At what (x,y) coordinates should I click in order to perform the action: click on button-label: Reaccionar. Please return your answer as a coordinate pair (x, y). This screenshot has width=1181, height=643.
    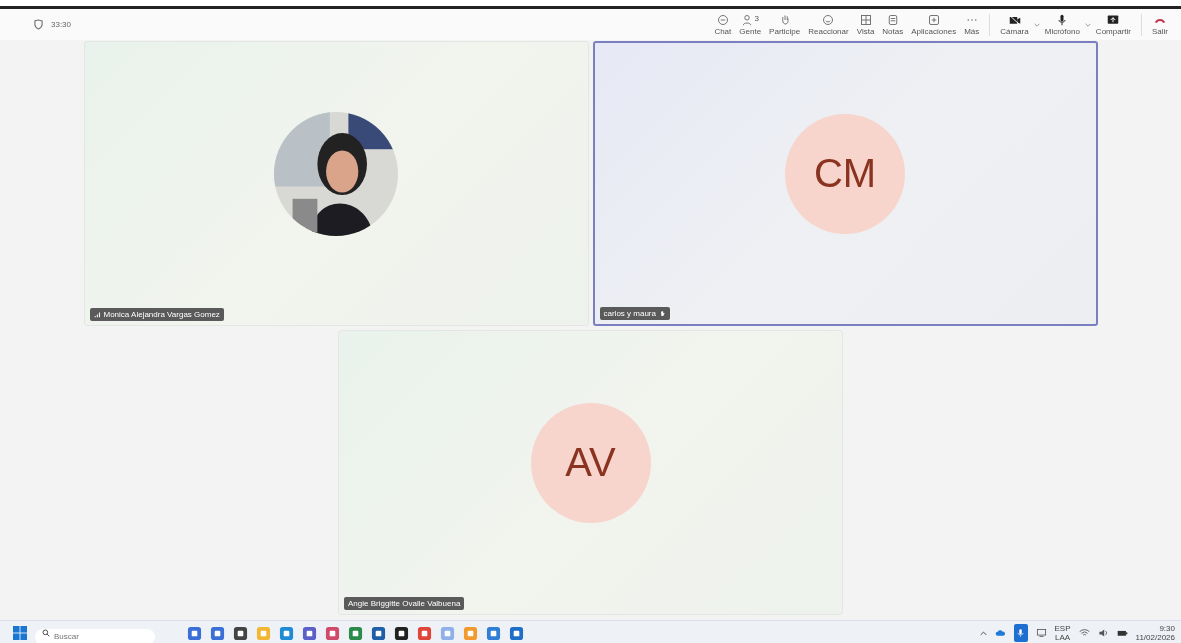
    Looking at the image, I should click on (828, 31).